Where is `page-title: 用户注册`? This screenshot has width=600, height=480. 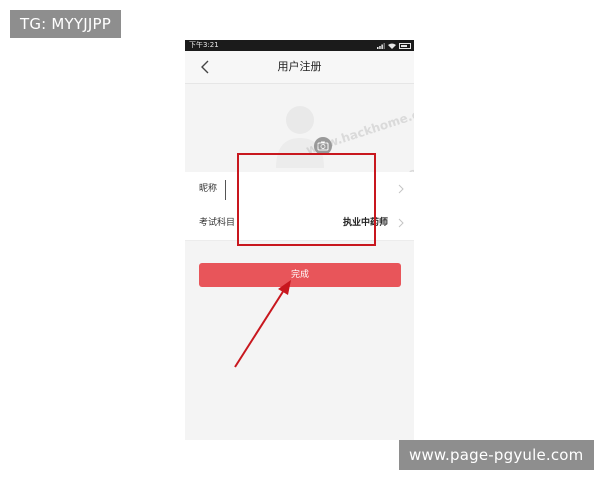 page-title: 用户注册 is located at coordinates (299, 66).